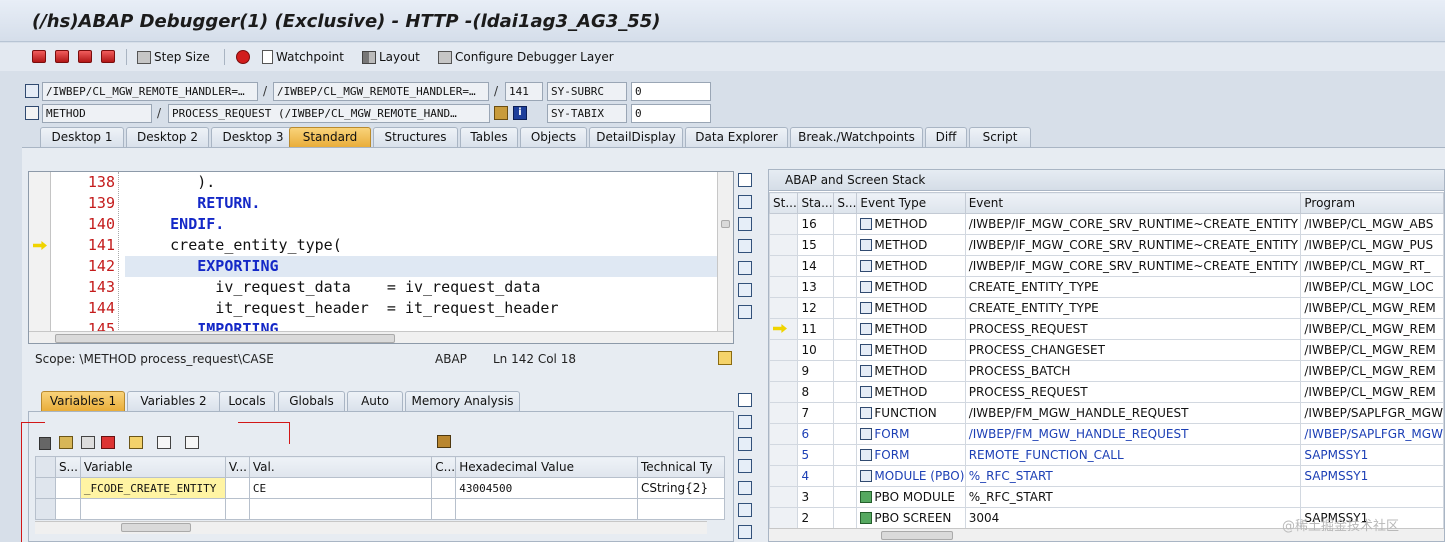 The height and width of the screenshot is (542, 1445). I want to click on stack-row: 4 MODULE (PBO) %_RFC_START SAPMSSY1, so click(1106, 476).